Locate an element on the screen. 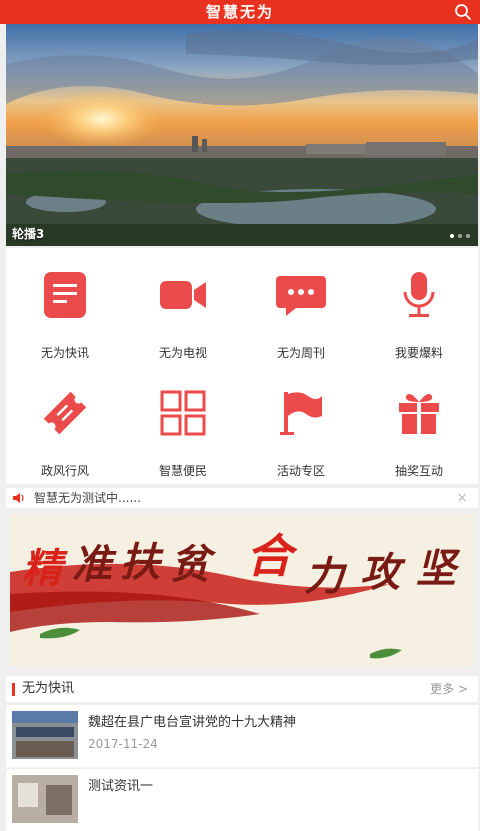 The image size is (480, 831). menu-item-lottery: 抽奖互动 is located at coordinates (419, 425).